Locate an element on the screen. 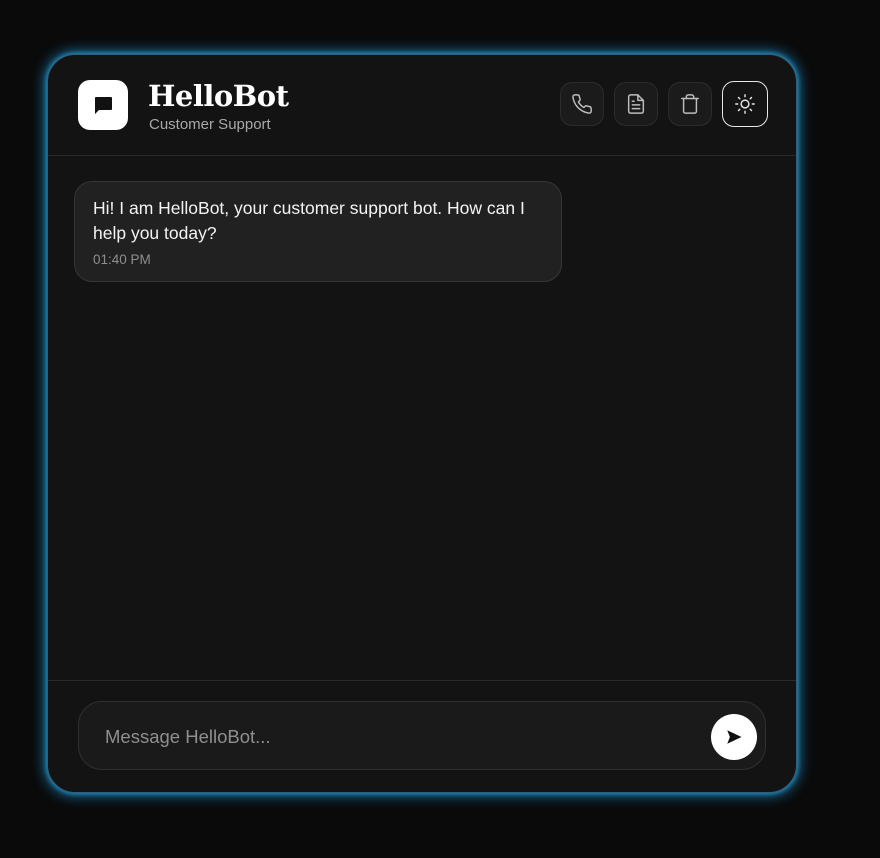 The height and width of the screenshot is (858, 880). header-actions is located at coordinates (664, 104).